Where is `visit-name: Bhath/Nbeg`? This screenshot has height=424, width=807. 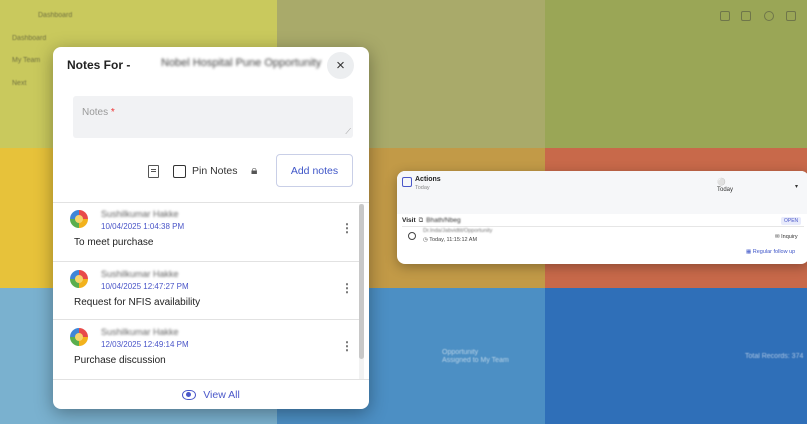 visit-name: Bhath/Nbeg is located at coordinates (443, 220).